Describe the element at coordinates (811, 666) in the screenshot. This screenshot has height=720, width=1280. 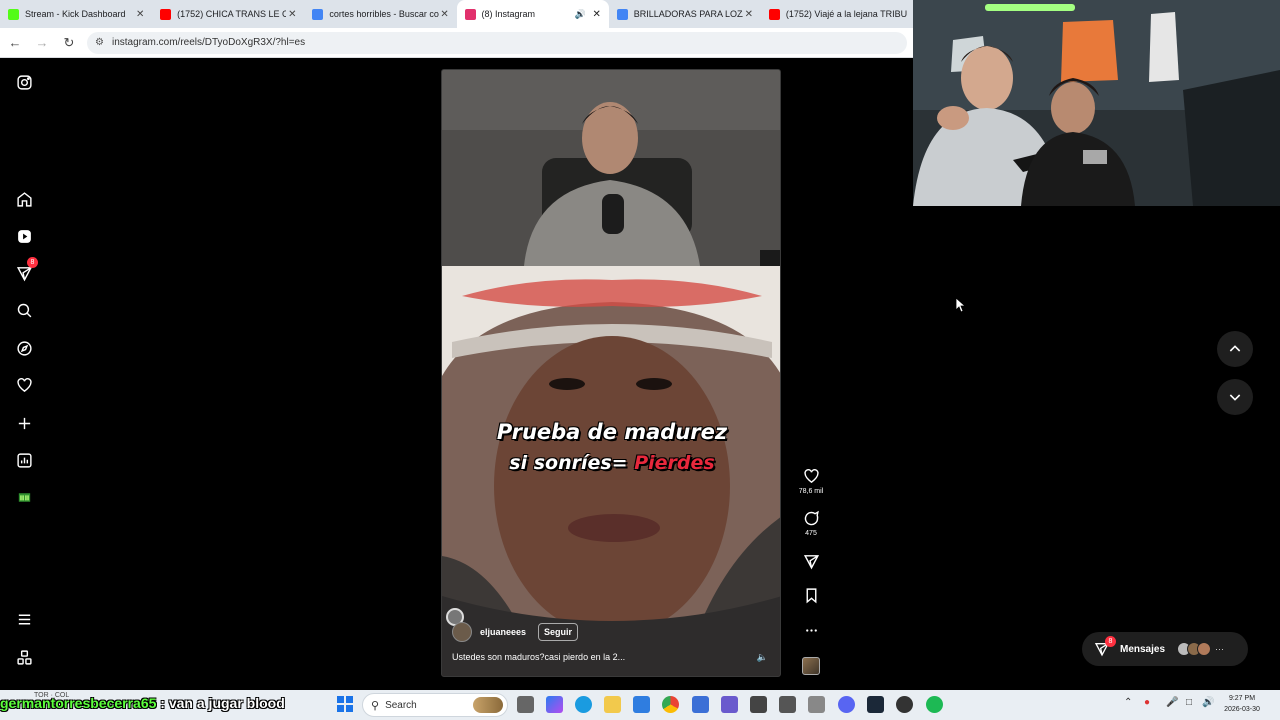
I see `original-audio-thumbnail` at that location.